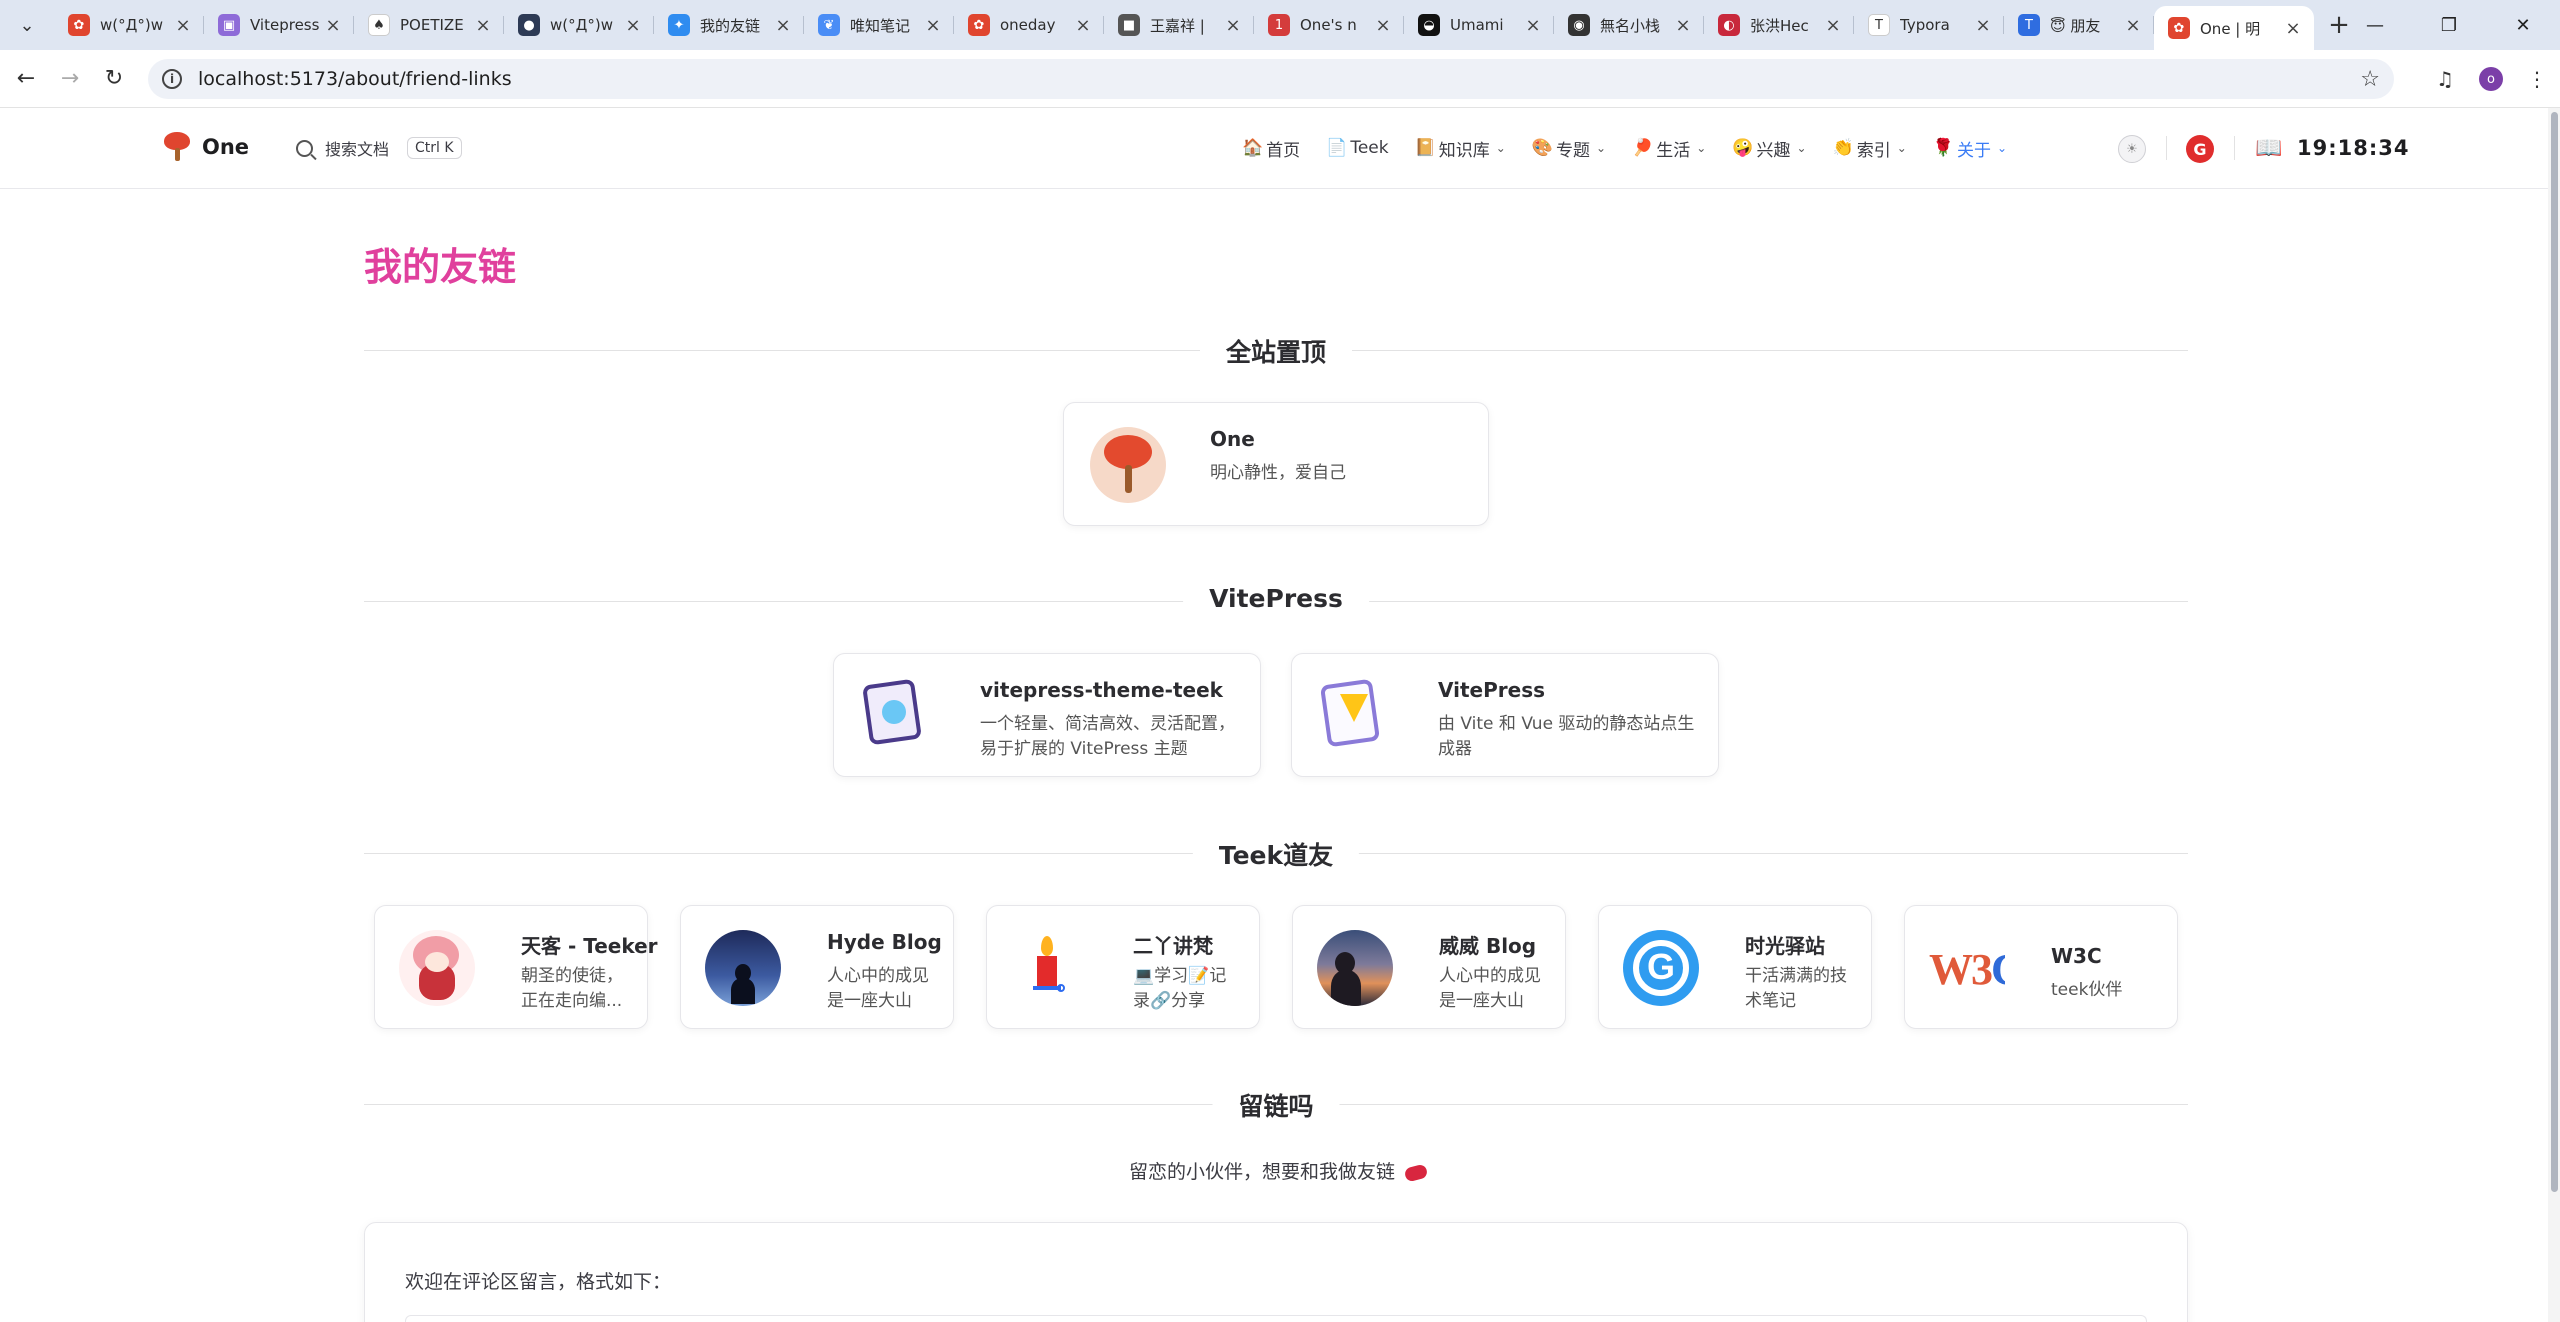 The height and width of the screenshot is (1322, 2560). What do you see at coordinates (1929, 25) in the screenshot?
I see `browser-tab: T Typora ×` at bounding box center [1929, 25].